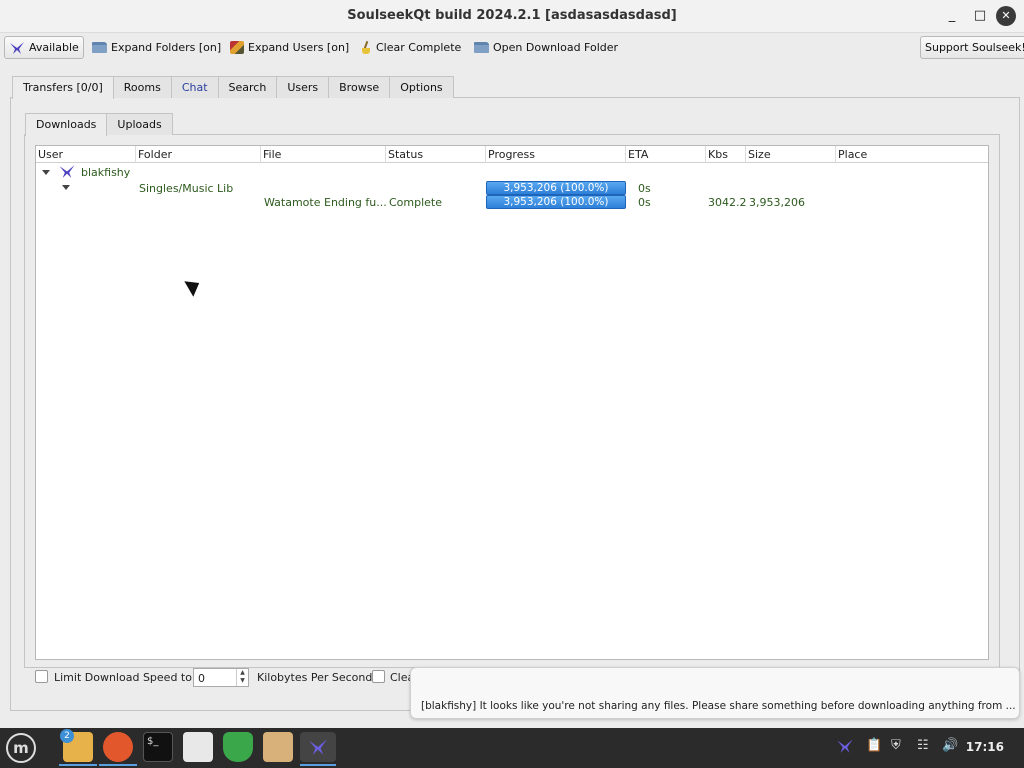 The image size is (1024, 768). Describe the element at coordinates (299, 47) in the screenshot. I see `expand-users-label: Expand Users [on]` at that location.